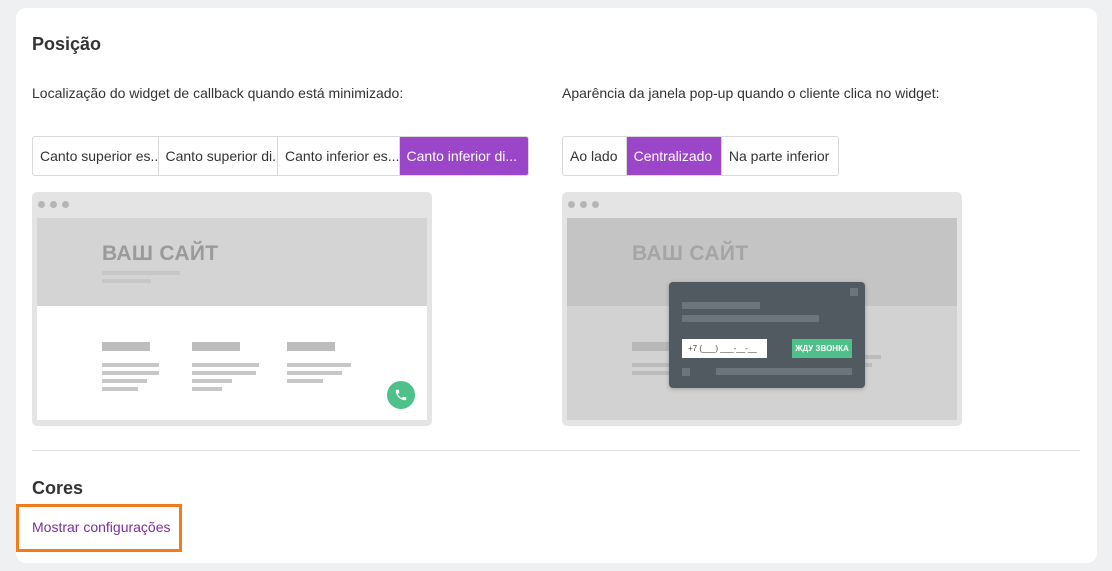 The image size is (1112, 571). Describe the element at coordinates (99, 528) in the screenshot. I see `highlight-box` at that location.